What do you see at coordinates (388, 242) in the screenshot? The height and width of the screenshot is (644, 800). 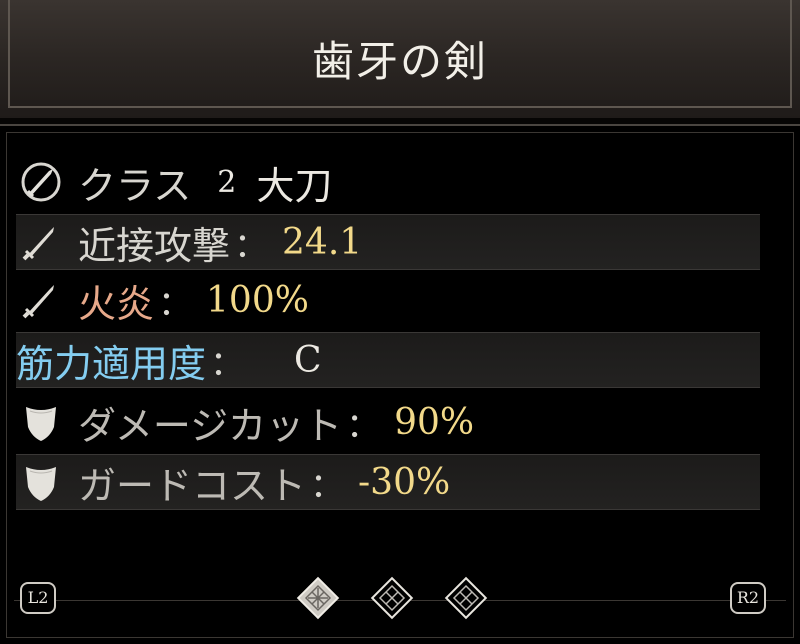 I see `stat-row-melee: 近接攻撃 ： 24.1` at bounding box center [388, 242].